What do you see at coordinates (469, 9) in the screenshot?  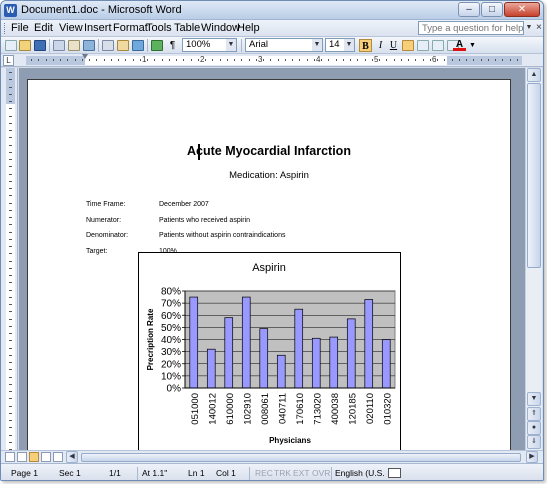 I see `minimize-button: –` at bounding box center [469, 9].